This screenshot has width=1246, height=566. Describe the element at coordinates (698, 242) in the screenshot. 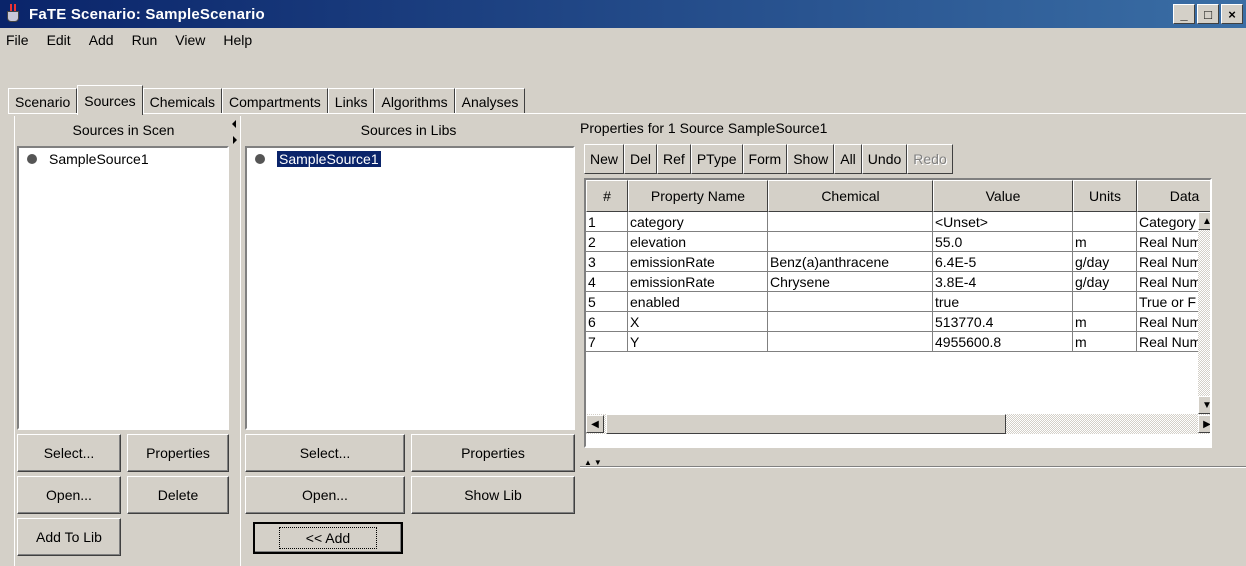

I see `cell-property-name: elevation` at that location.